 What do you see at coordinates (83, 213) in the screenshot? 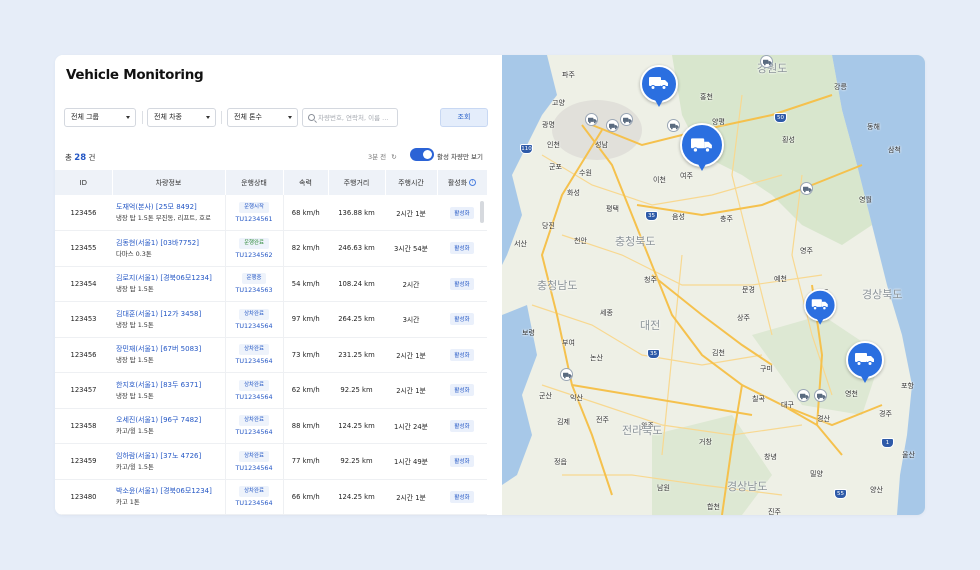
I see `cell-id: 123456` at bounding box center [83, 213].